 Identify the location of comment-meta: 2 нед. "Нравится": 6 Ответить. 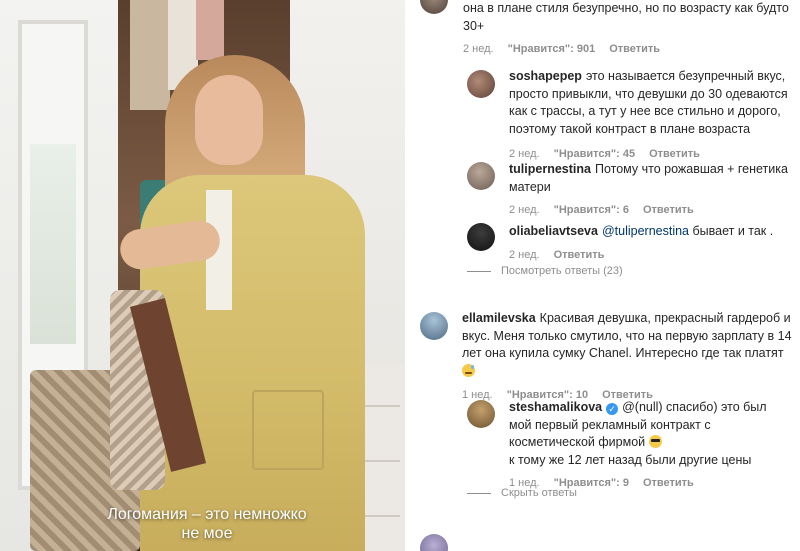
(651, 211).